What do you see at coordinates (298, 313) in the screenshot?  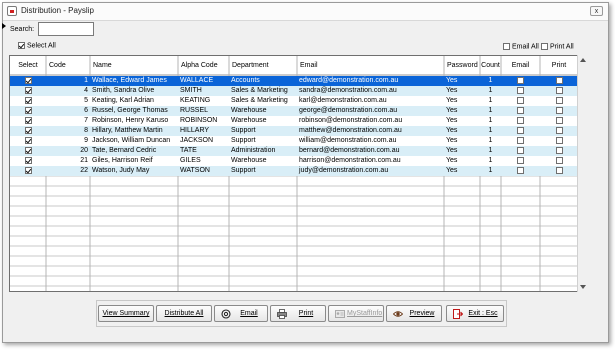 I see `print-button: Print` at bounding box center [298, 313].